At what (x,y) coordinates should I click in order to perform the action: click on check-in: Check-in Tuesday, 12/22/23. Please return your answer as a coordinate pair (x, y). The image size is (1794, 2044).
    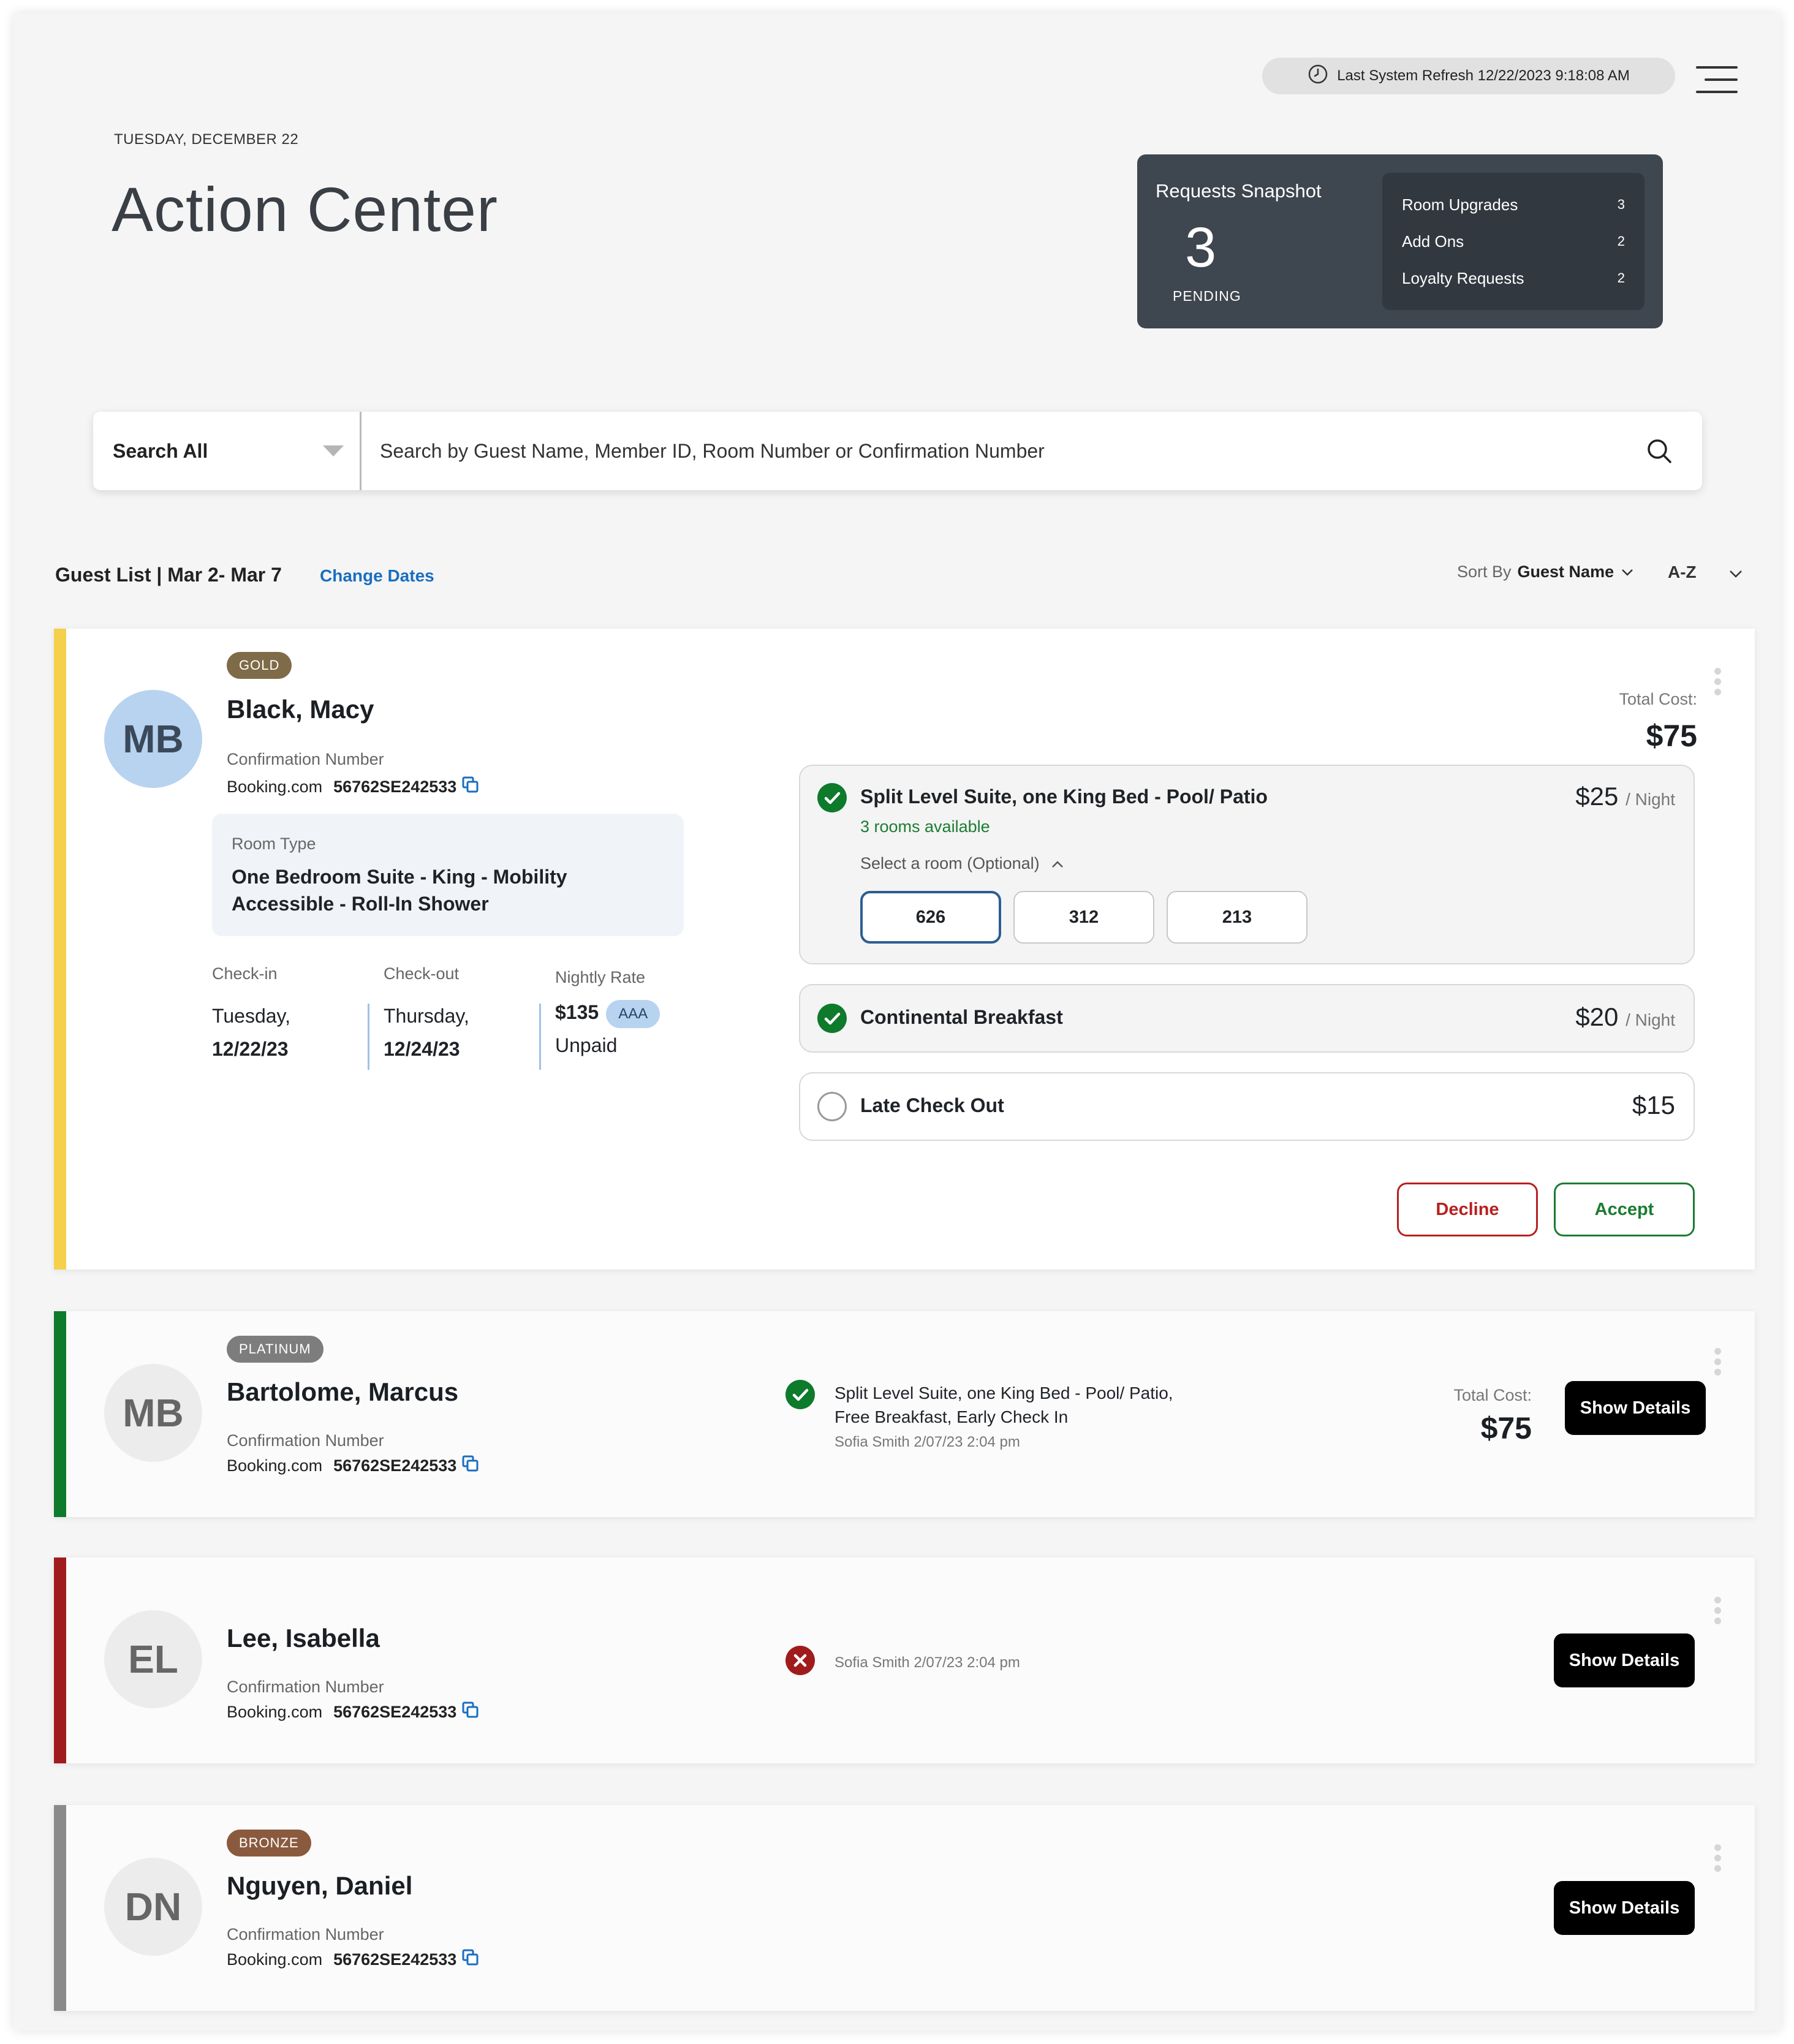
    Looking at the image, I should click on (252, 1012).